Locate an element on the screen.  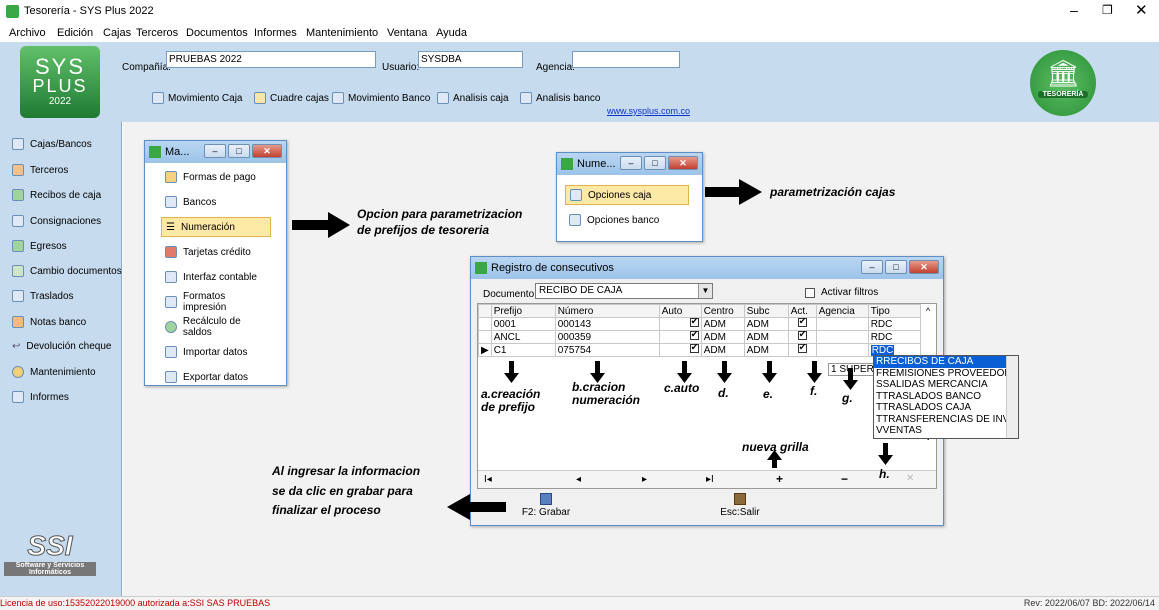
annotation-grabar-2: se da clic en grabar para is located at coordinates (342, 491).